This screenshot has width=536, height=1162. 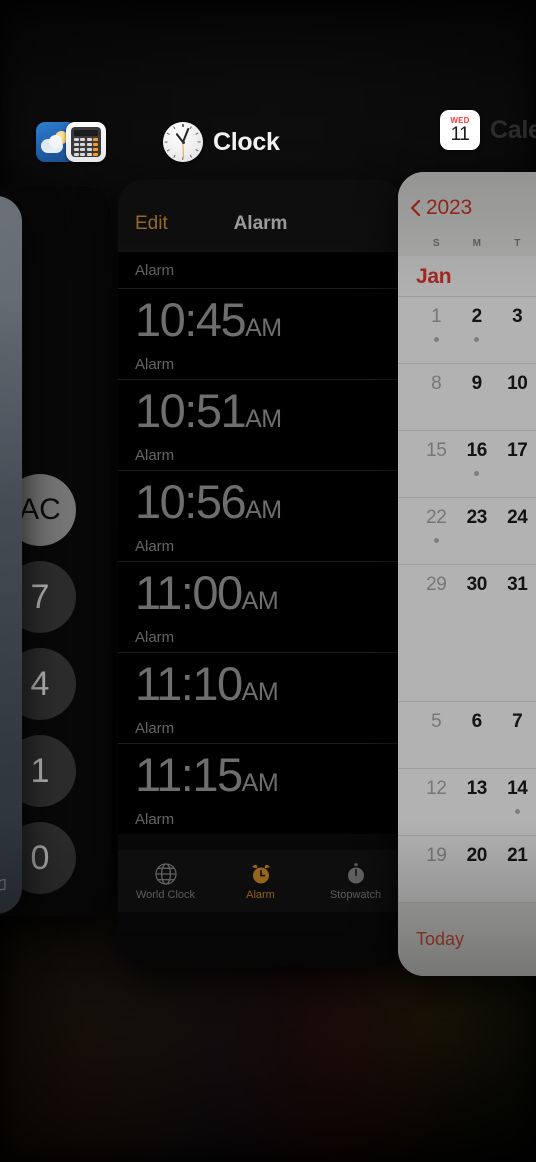 What do you see at coordinates (208, 501) in the screenshot?
I see `alarm-time: 10:56AM` at bounding box center [208, 501].